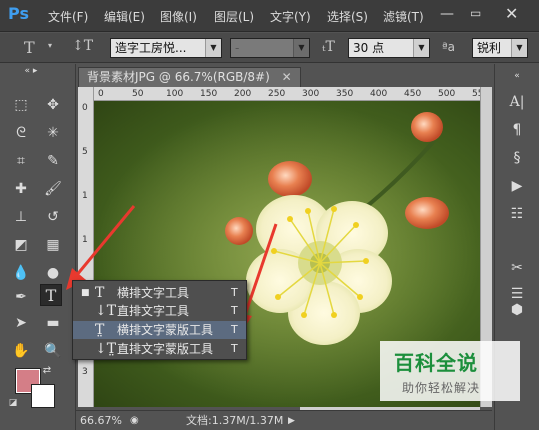 The image size is (539, 430). I want to click on vertical-type-tool-item: ↓T 直排文字工具 T, so click(159, 311).